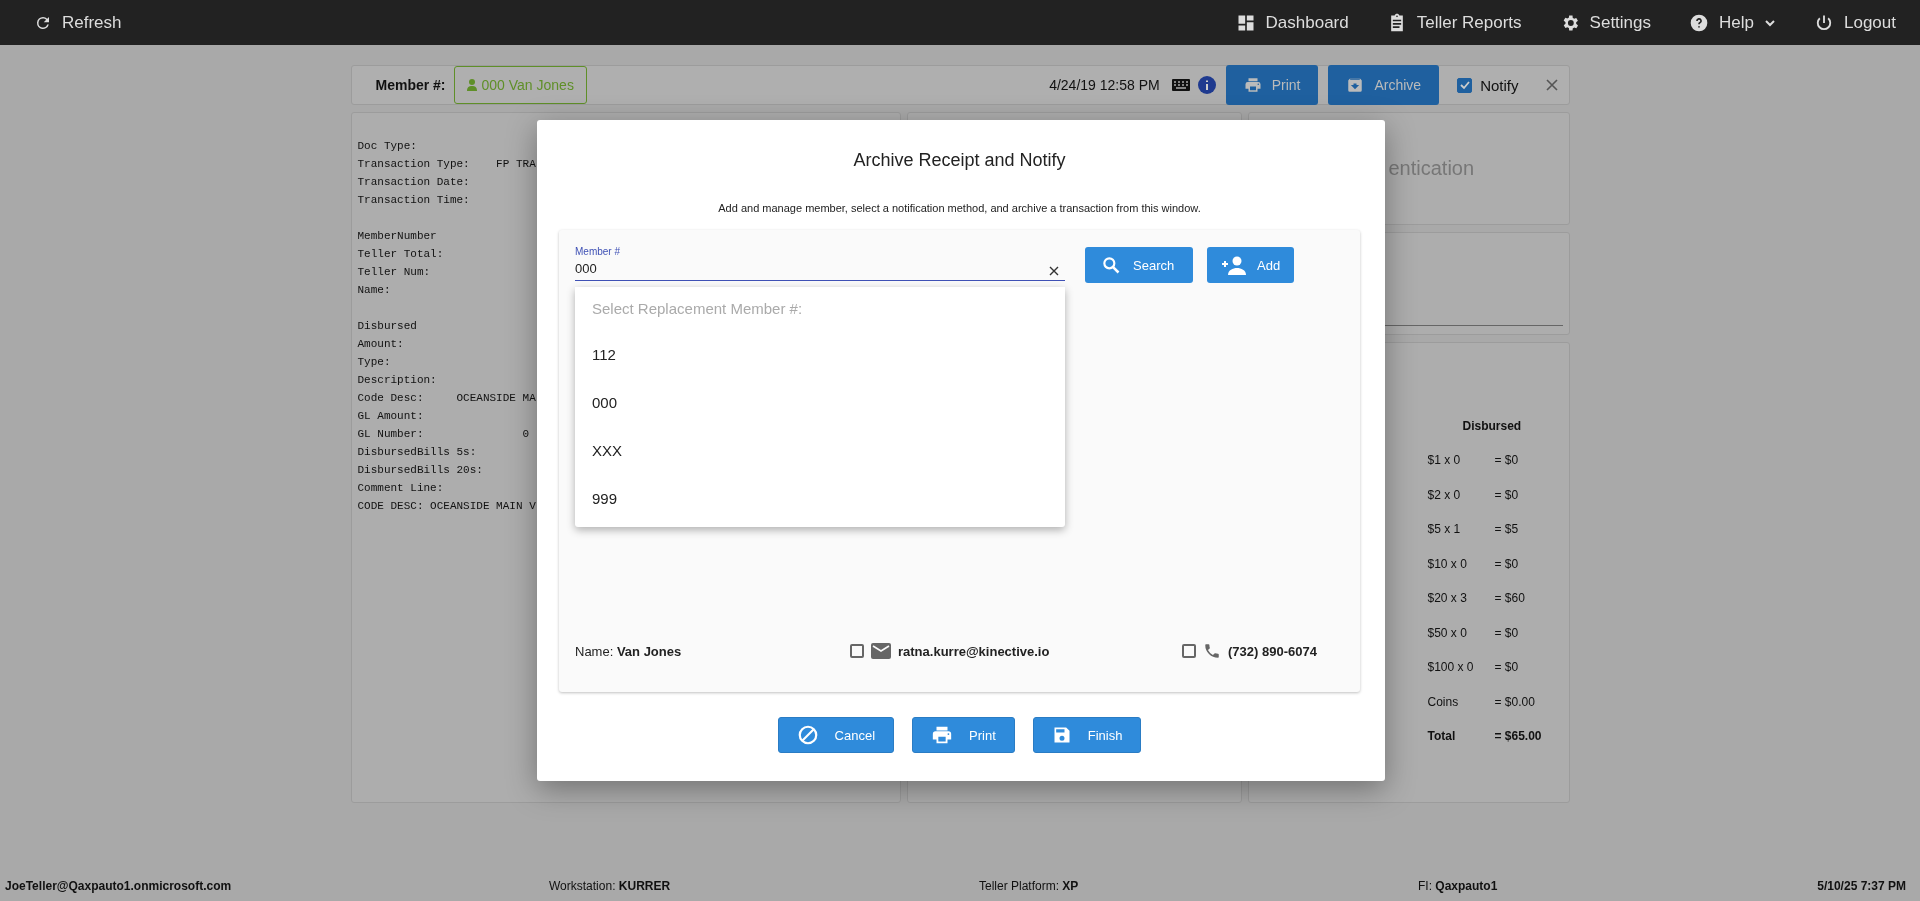  I want to click on receipt-line: Amount:, so click(380, 344).